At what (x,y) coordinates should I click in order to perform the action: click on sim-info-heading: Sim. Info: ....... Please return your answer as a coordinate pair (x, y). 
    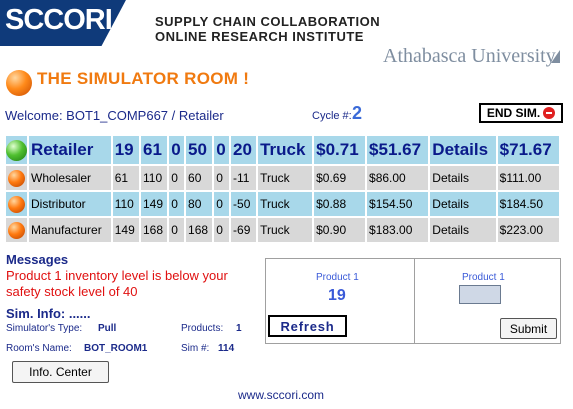
    Looking at the image, I should click on (48, 313).